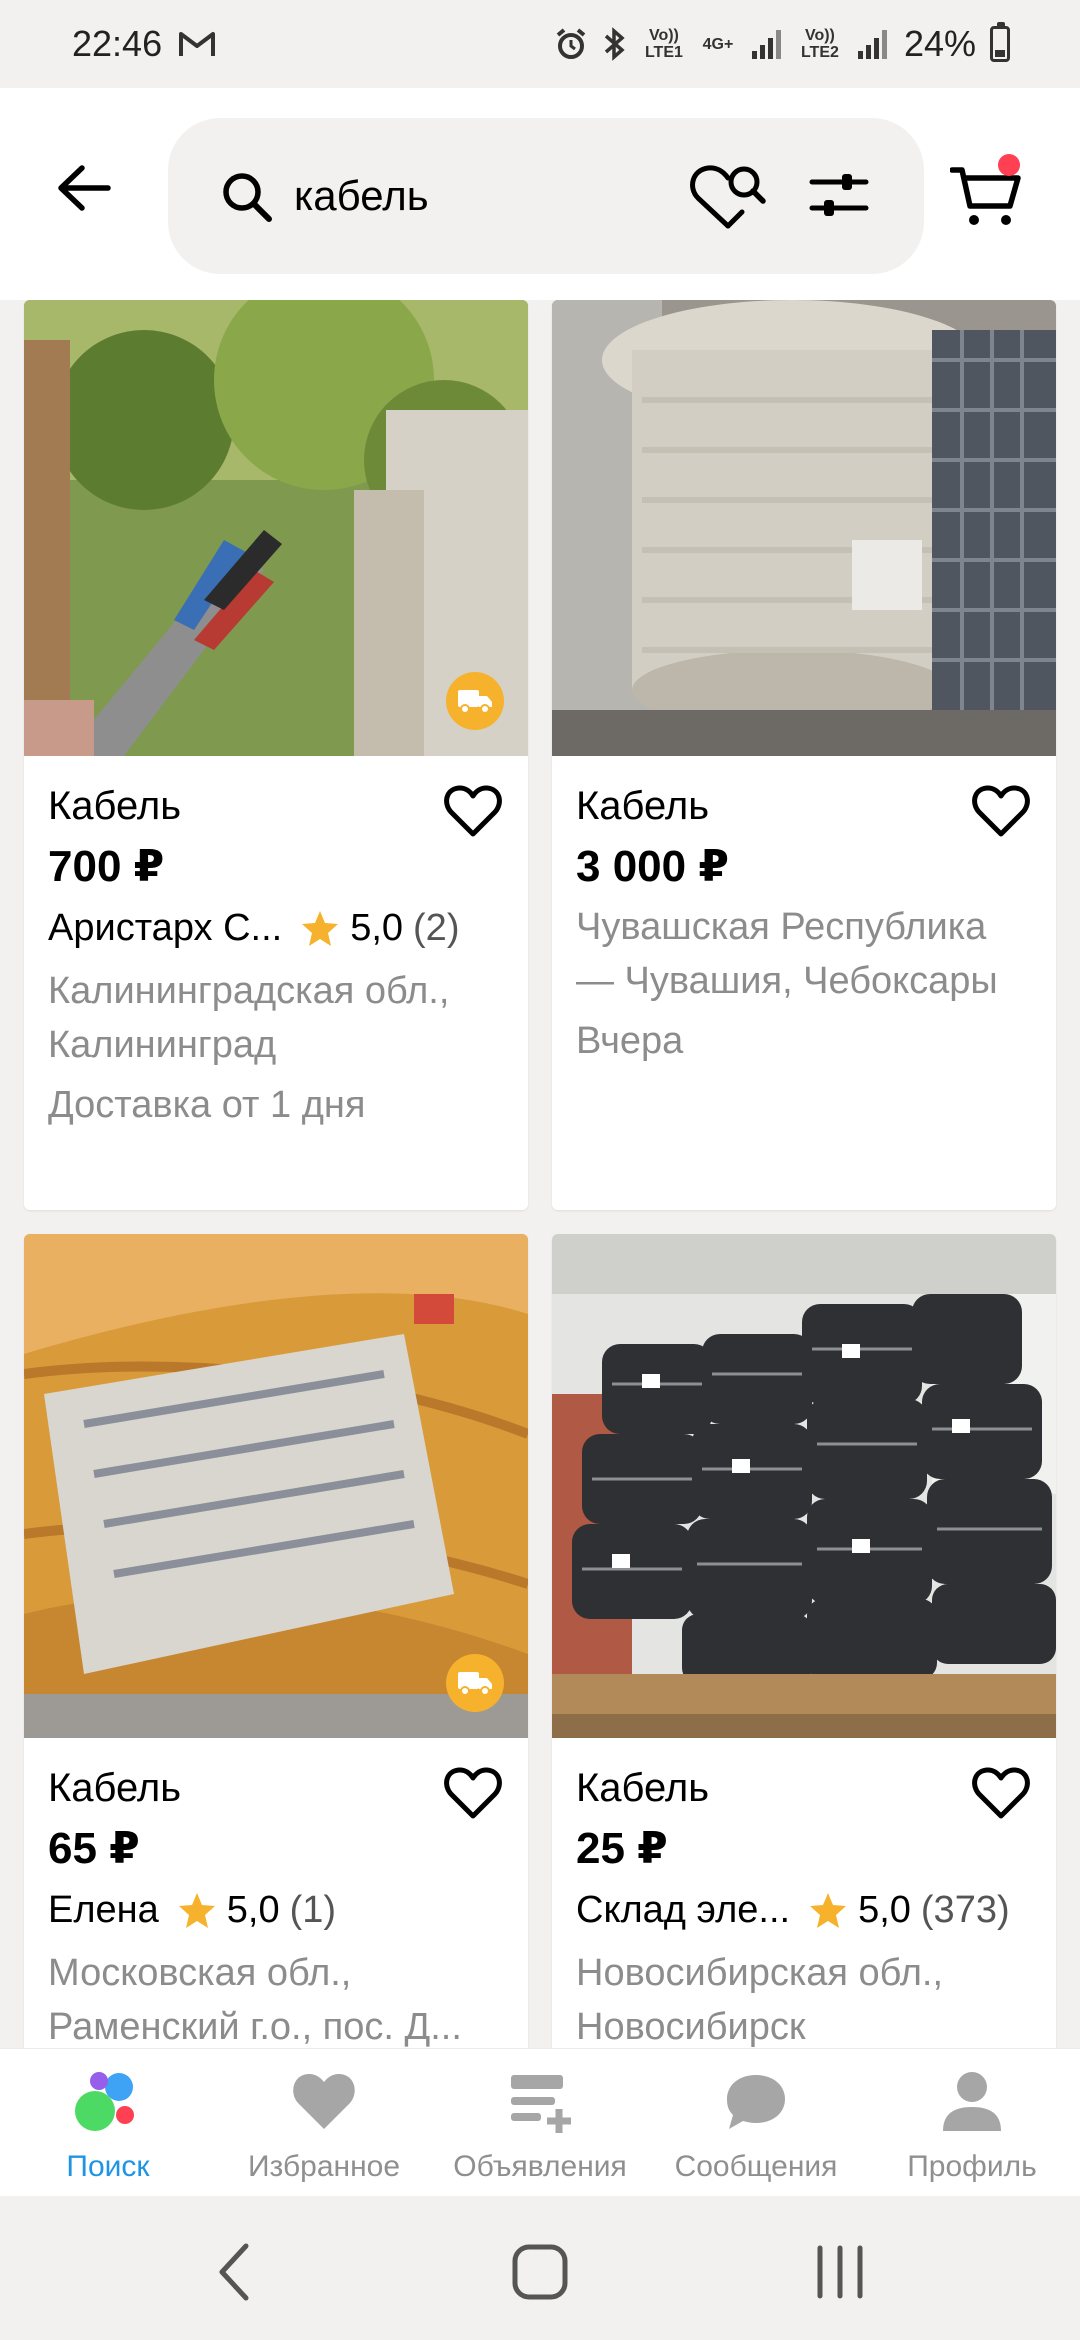 The height and width of the screenshot is (2340, 1080). What do you see at coordinates (614, 44) in the screenshot?
I see `bluetooth-icon` at bounding box center [614, 44].